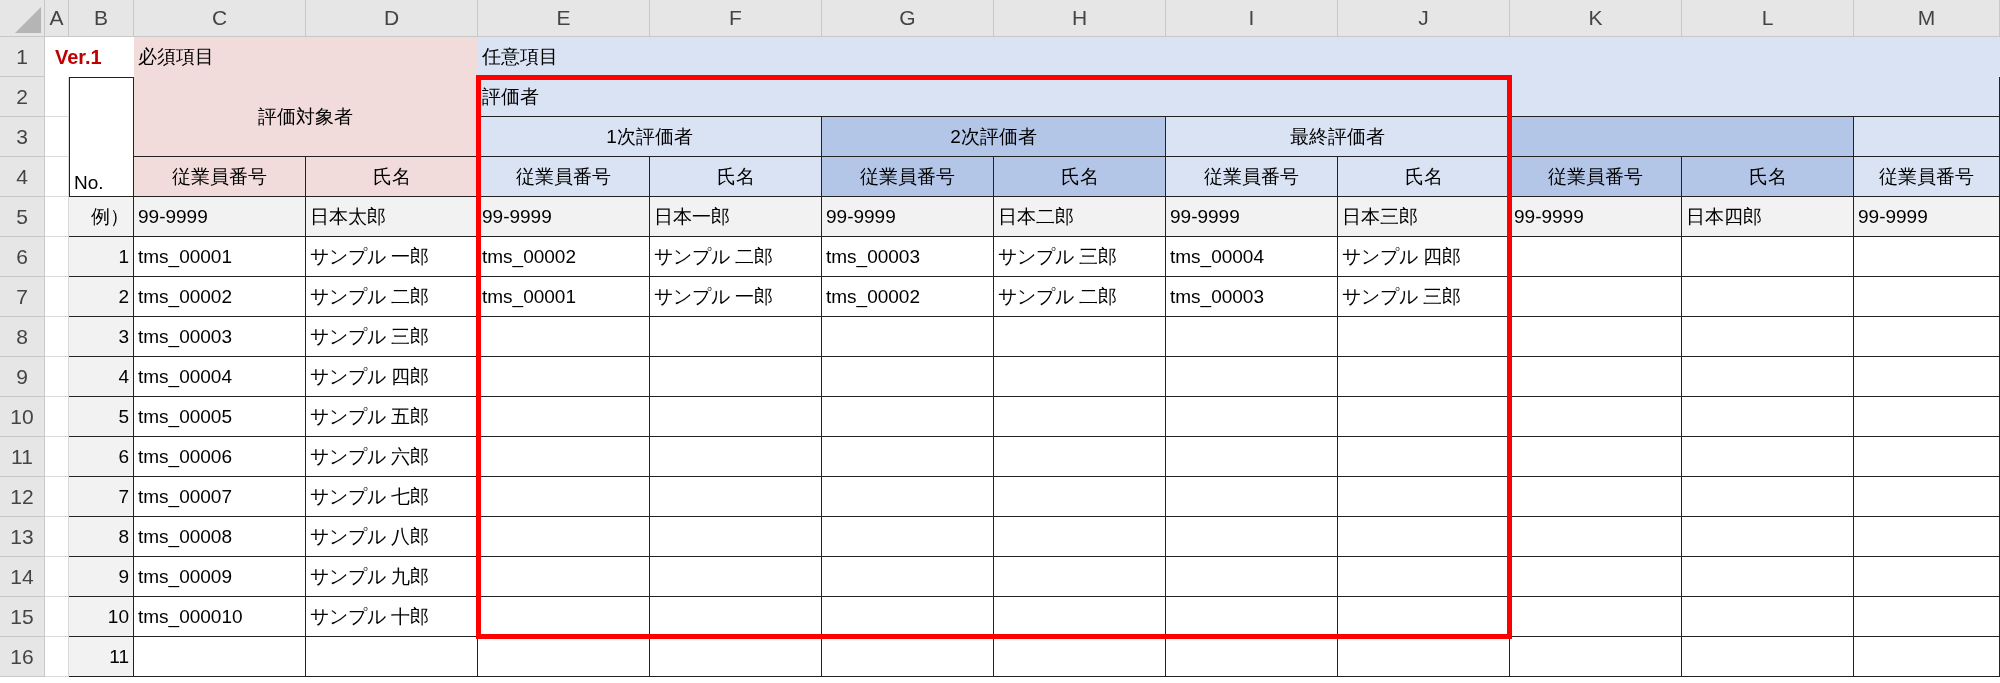  I want to click on table-cell: サンプル 四郎, so click(1424, 257).